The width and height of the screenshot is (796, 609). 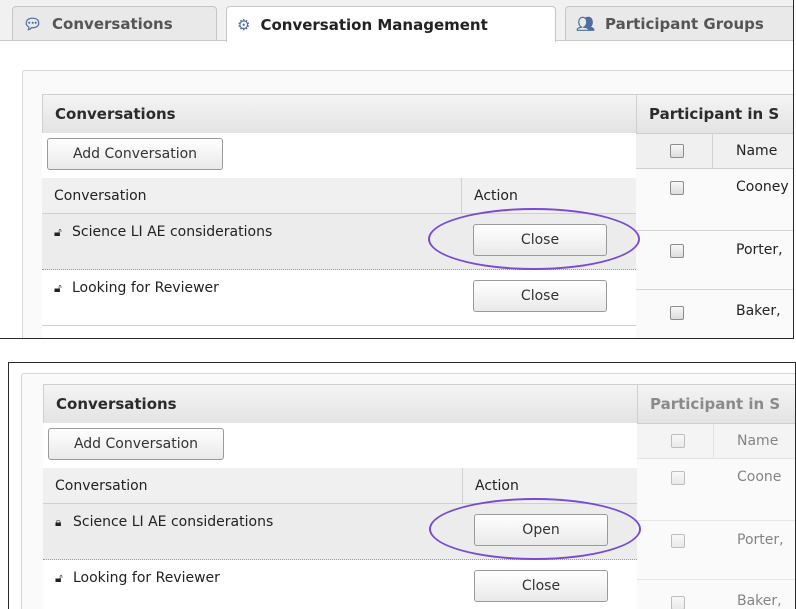 What do you see at coordinates (714, 236) in the screenshot?
I see `participants-list: Name Cooney Porter, Baker,` at bounding box center [714, 236].